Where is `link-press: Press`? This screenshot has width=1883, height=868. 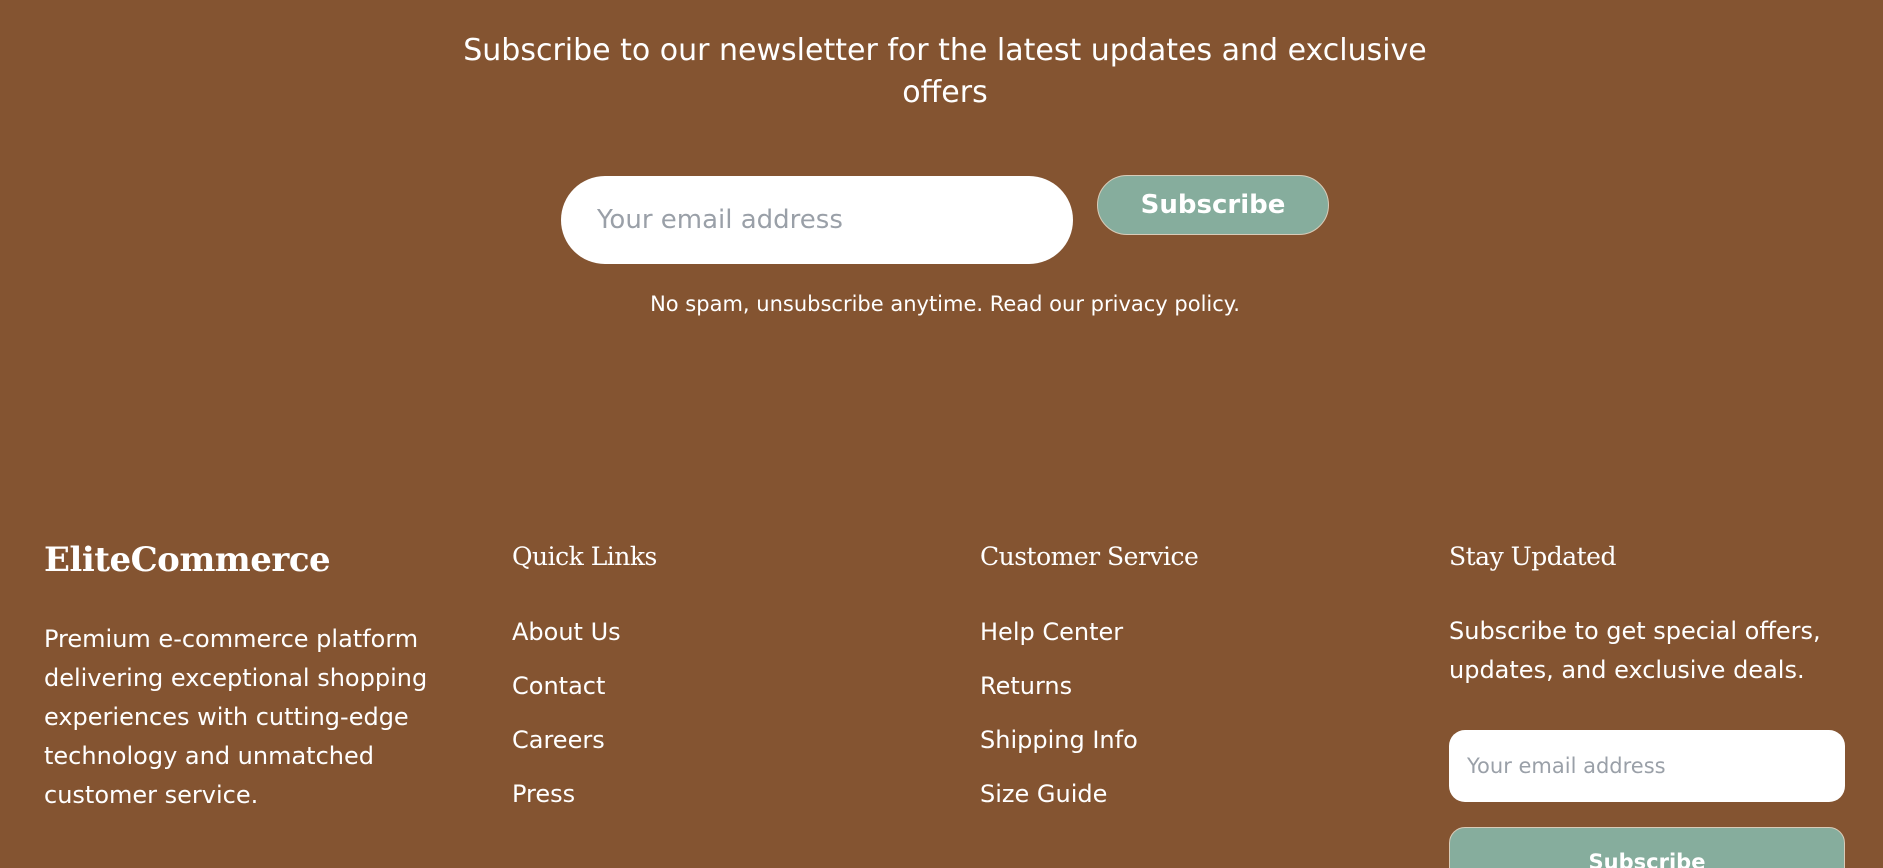
link-press: Press is located at coordinates (543, 794).